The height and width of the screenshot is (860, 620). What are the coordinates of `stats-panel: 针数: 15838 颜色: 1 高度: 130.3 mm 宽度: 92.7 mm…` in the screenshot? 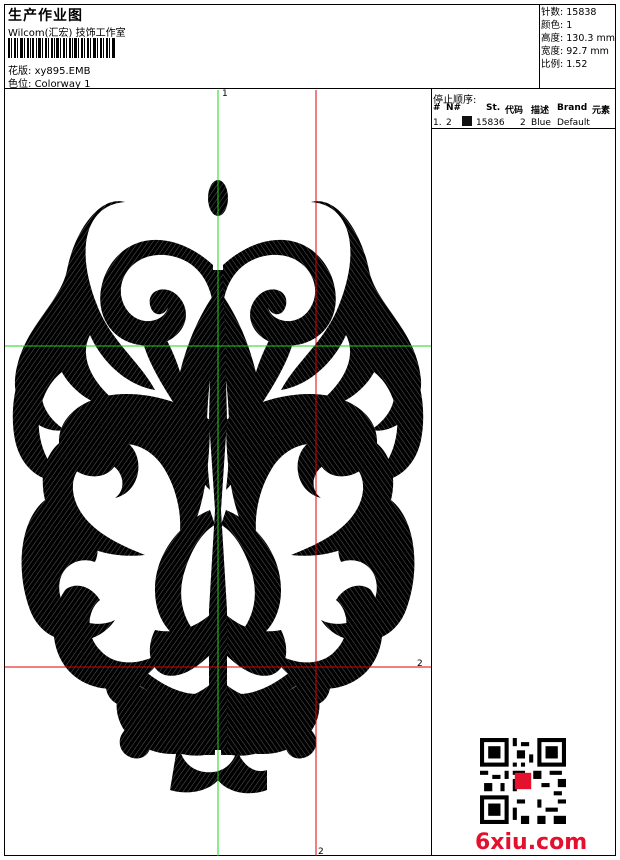 It's located at (578, 38).